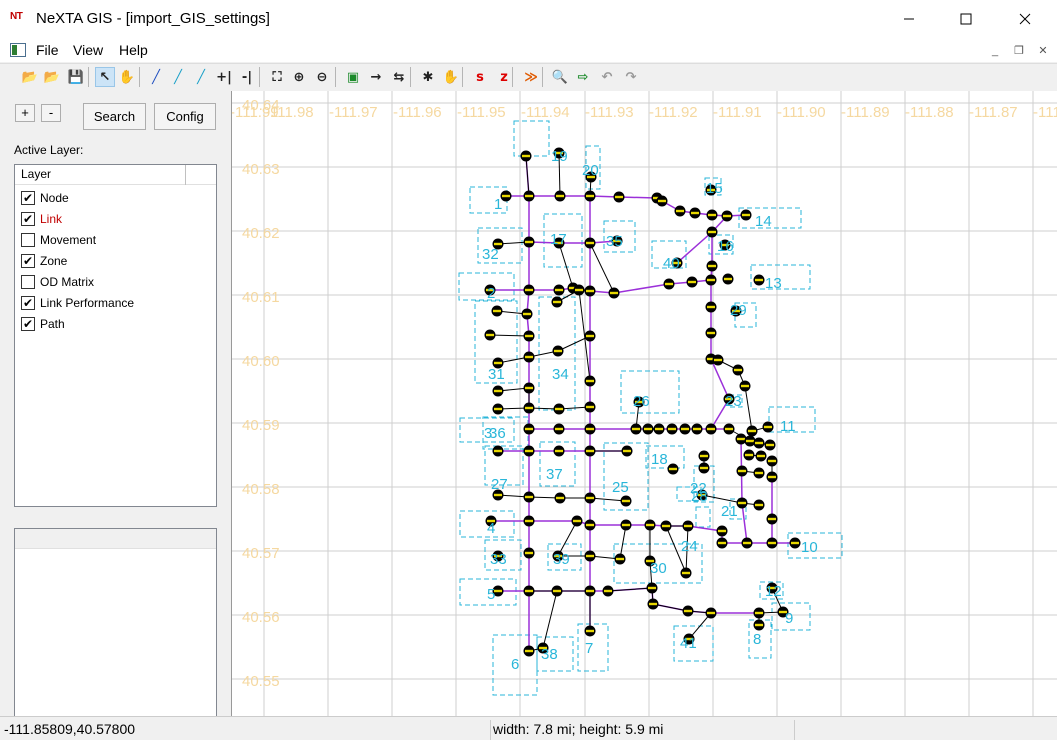 Image resolution: width=1057 pixels, height=740 pixels. Describe the element at coordinates (1019, 51) in the screenshot. I see `mdi-restore-button: ❐` at that location.